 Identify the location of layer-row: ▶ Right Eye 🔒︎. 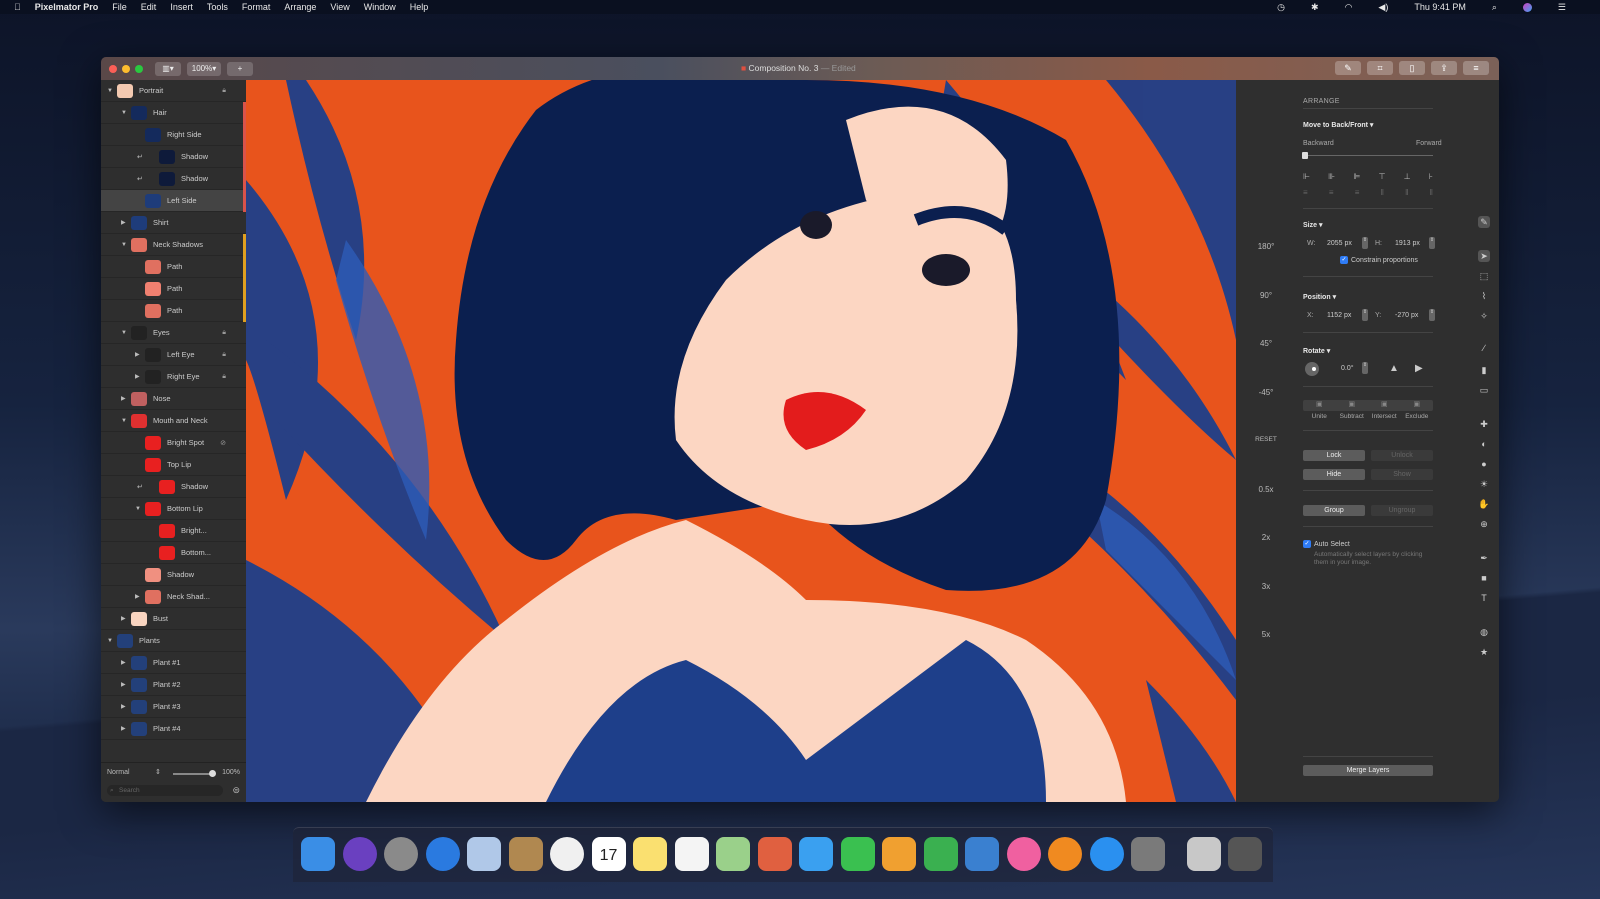
(173, 377).